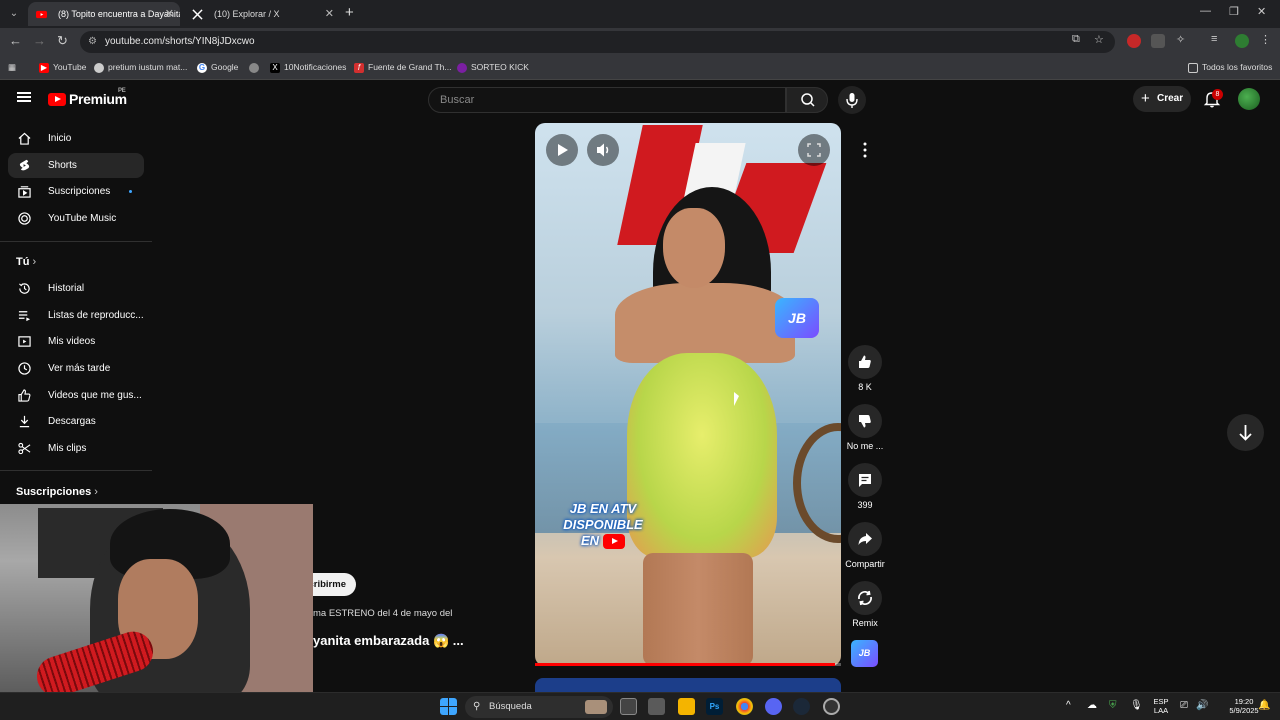  What do you see at coordinates (24, 97) in the screenshot?
I see `menu-hamburger-icon` at bounding box center [24, 97].